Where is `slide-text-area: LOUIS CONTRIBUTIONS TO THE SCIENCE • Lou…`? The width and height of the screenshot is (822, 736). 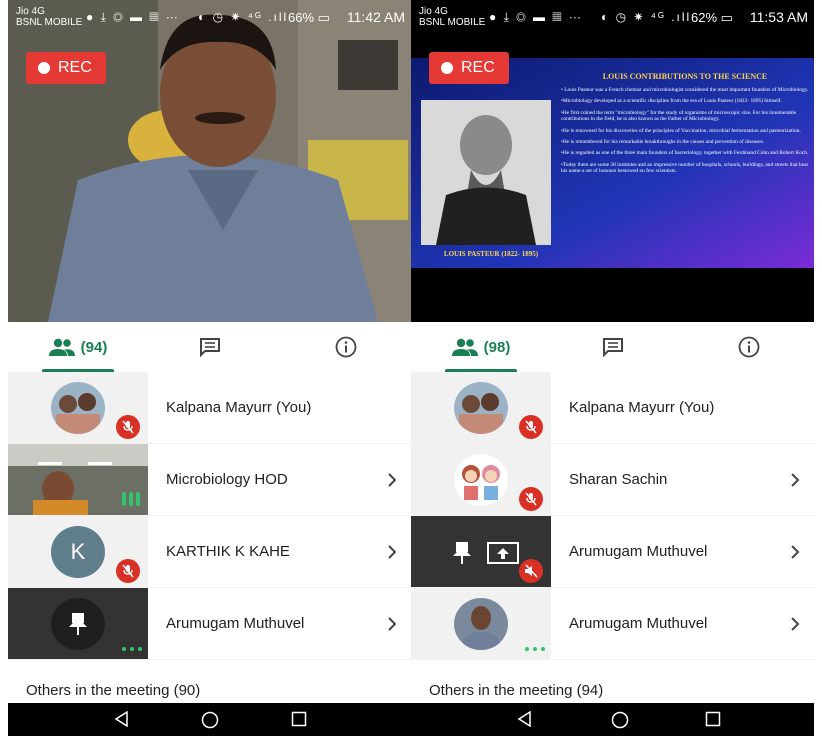
slide-text-area: LOUIS CONTRIBUTIONS TO THE SCIENCE • Lou… is located at coordinates (685, 123).